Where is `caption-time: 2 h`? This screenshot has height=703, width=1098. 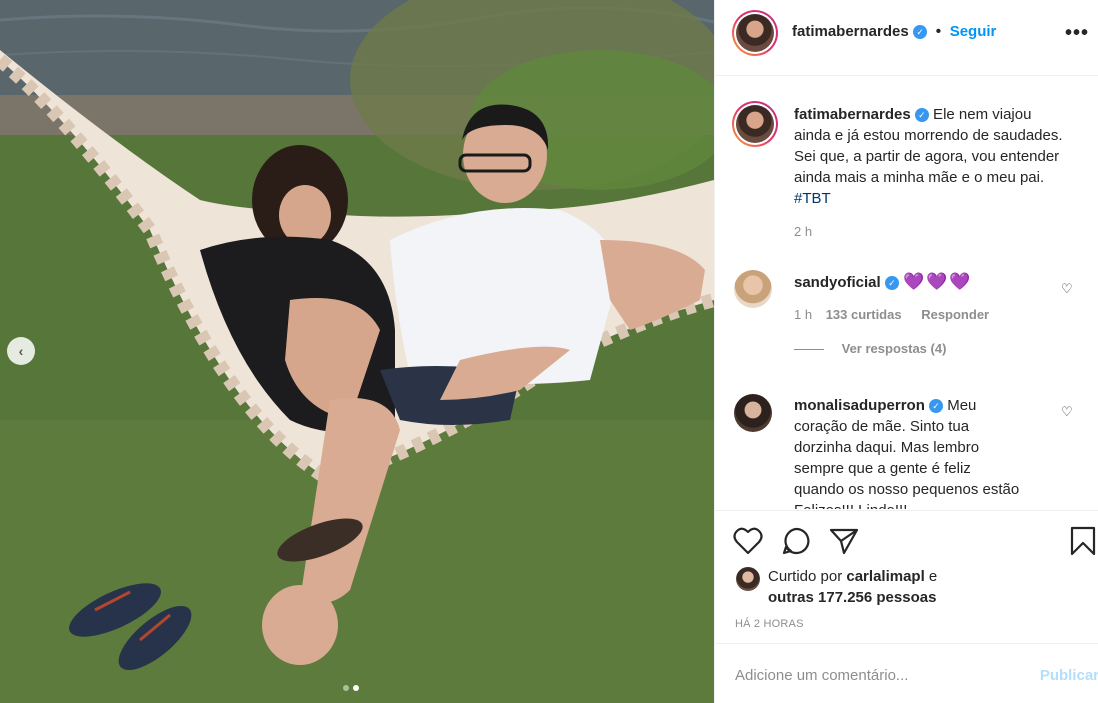
caption-time: 2 h is located at coordinates (803, 231).